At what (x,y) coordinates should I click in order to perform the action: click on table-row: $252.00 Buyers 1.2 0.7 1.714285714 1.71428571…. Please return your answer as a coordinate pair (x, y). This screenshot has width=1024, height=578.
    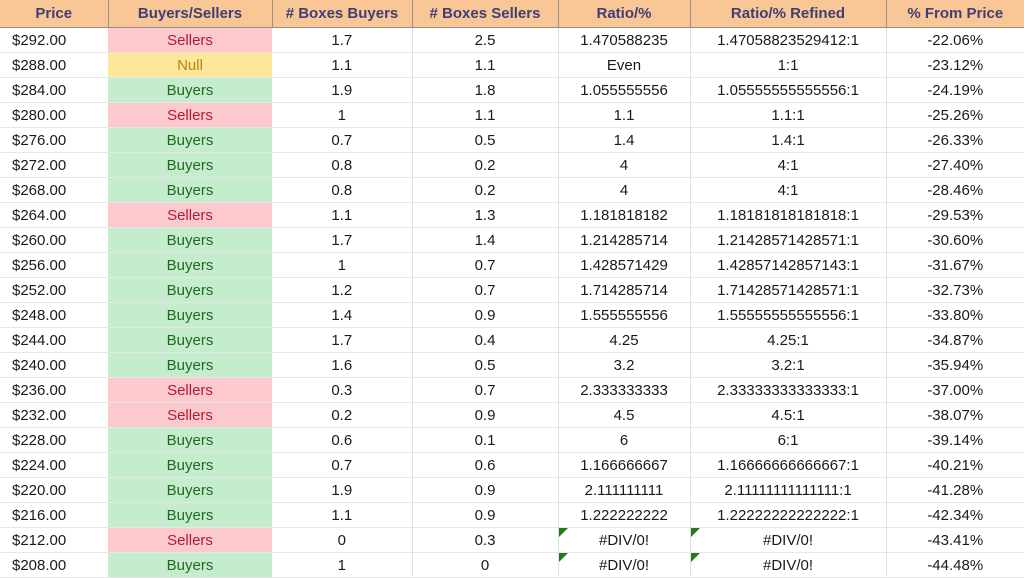
    Looking at the image, I should click on (512, 290).